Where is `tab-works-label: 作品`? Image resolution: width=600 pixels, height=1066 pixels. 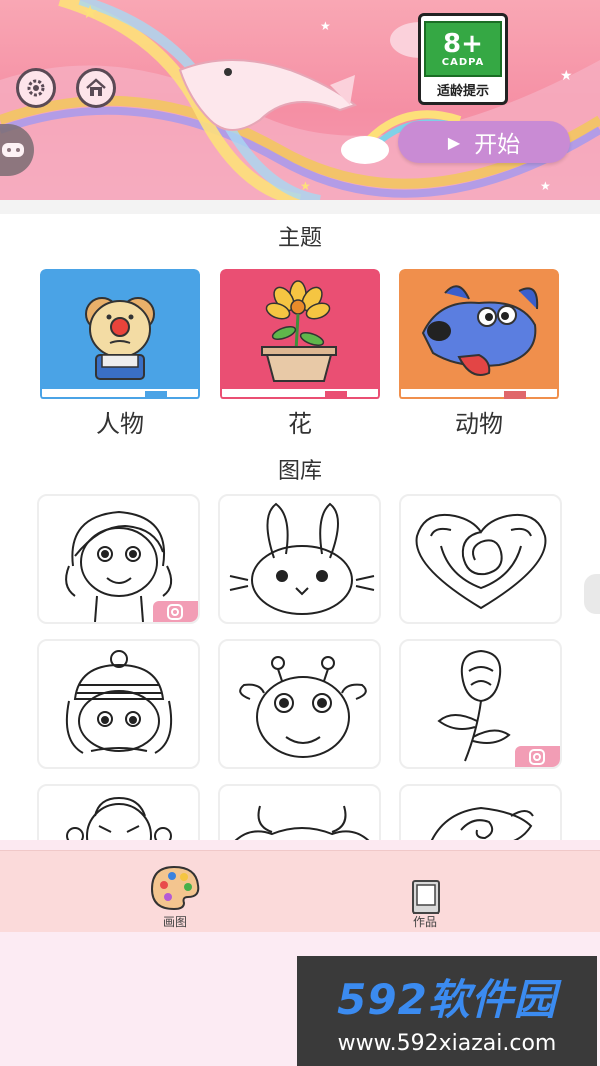
tab-works-label: 作品 is located at coordinates (424, 922).